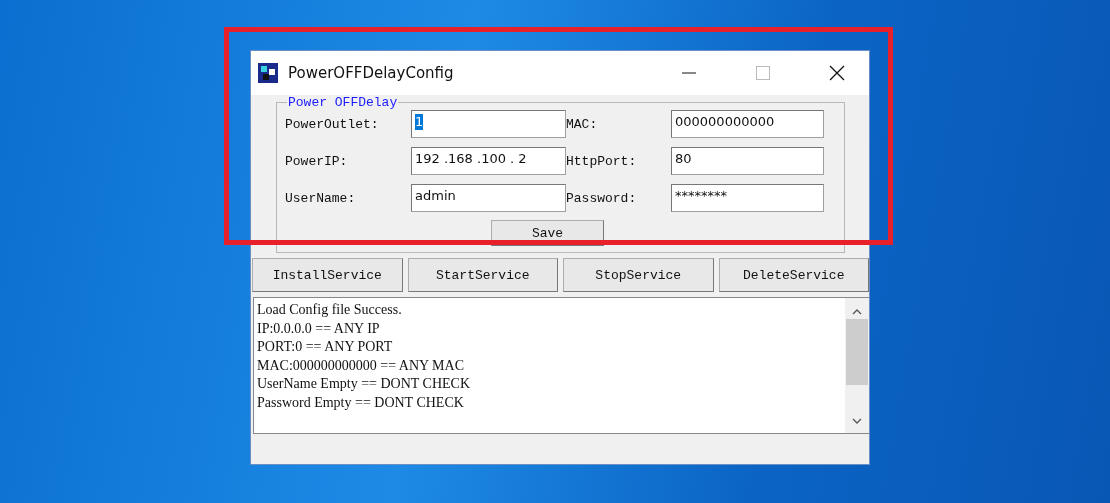  What do you see at coordinates (488, 198) in the screenshot?
I see `input-field: admin` at bounding box center [488, 198].